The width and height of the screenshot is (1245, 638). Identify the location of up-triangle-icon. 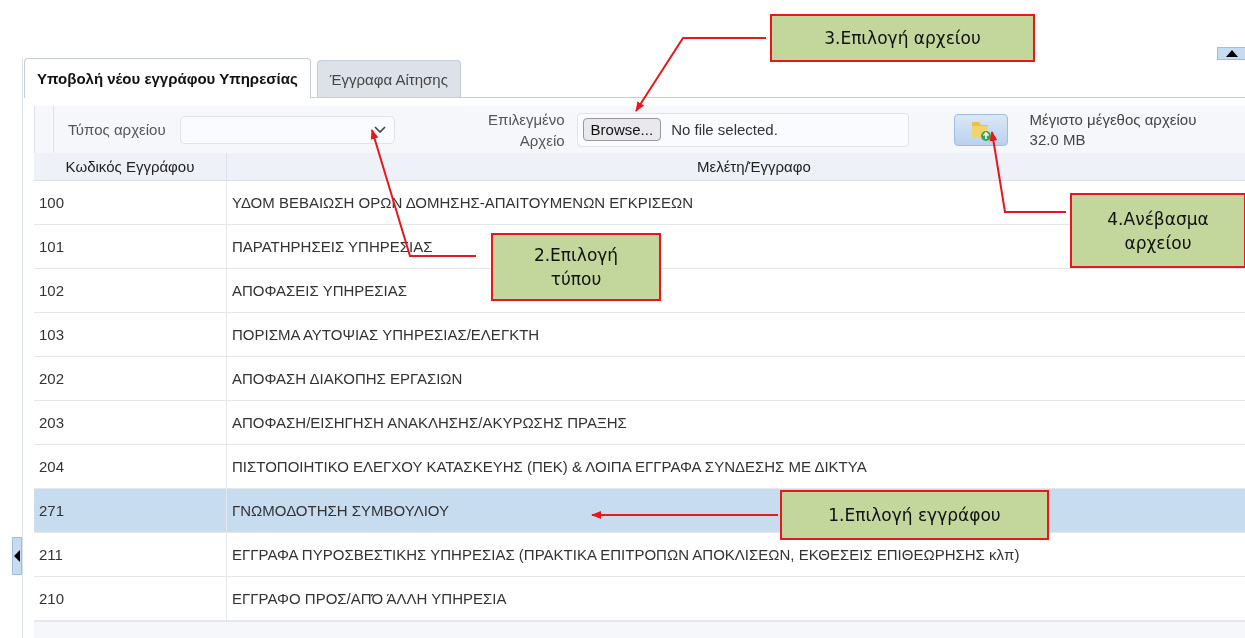
(1232, 53).